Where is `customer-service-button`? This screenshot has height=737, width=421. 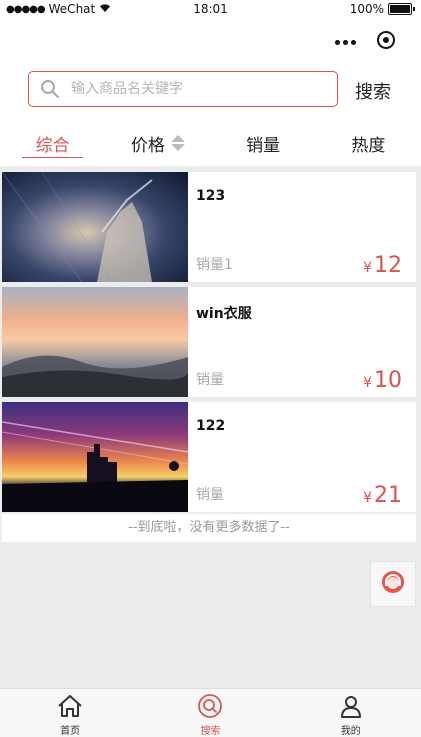
customer-service-button is located at coordinates (393, 584).